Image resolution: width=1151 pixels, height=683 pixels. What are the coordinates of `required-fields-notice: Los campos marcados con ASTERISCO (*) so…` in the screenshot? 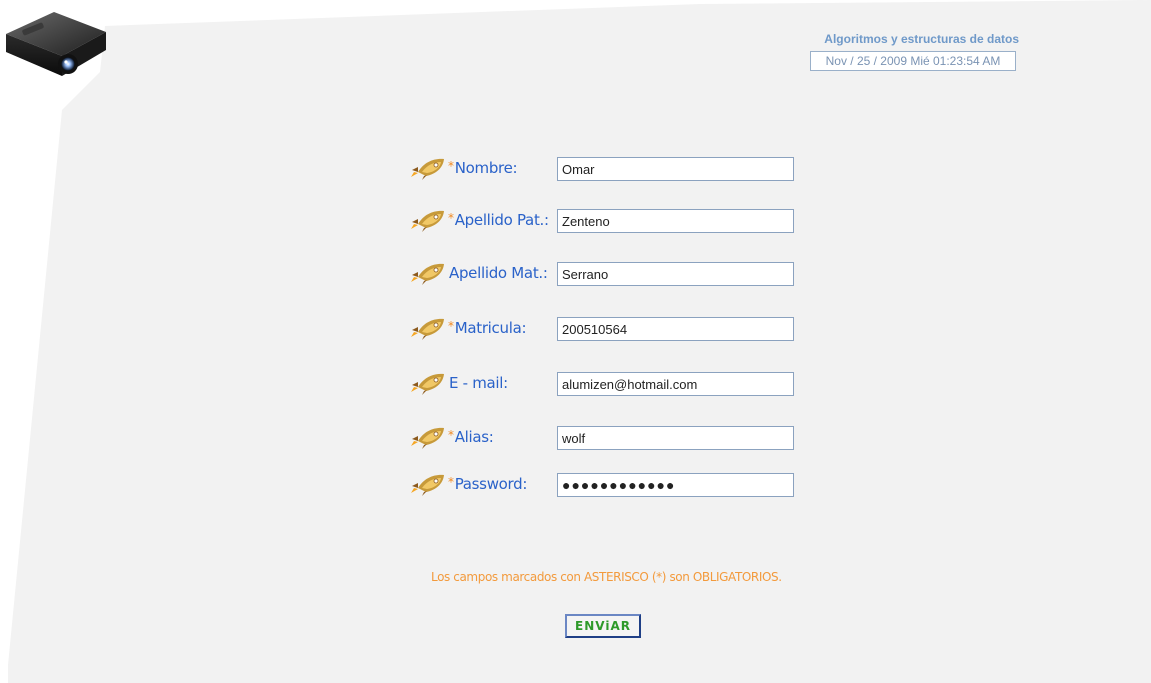 It's located at (606, 577).